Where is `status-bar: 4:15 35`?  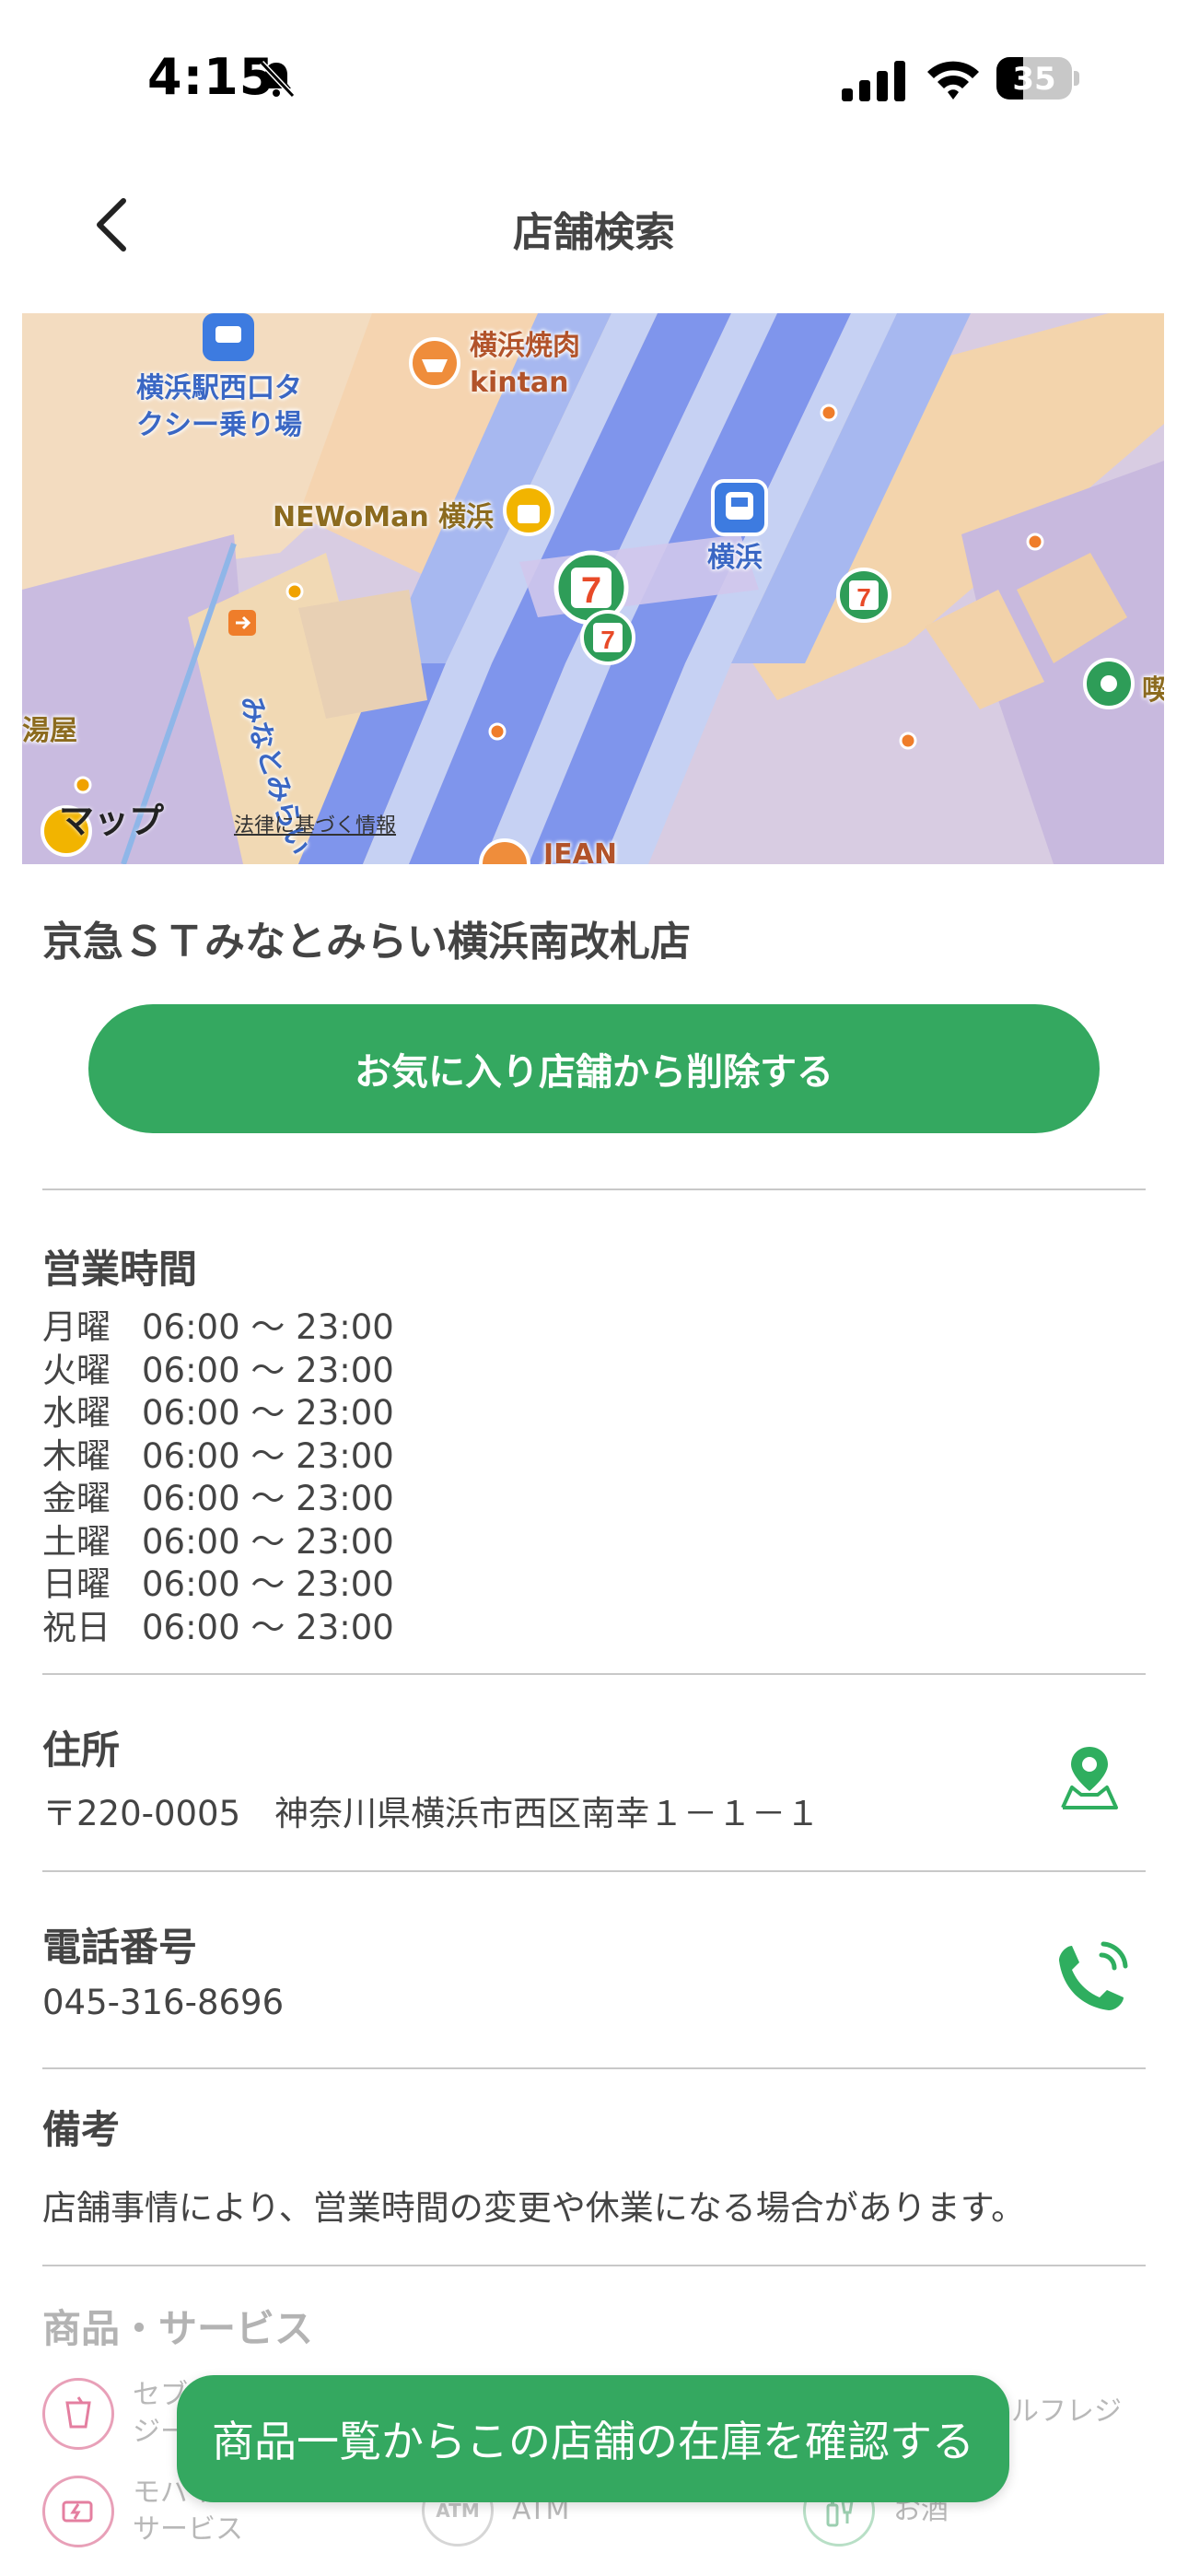
status-bar: 4:15 35 is located at coordinates (594, 78).